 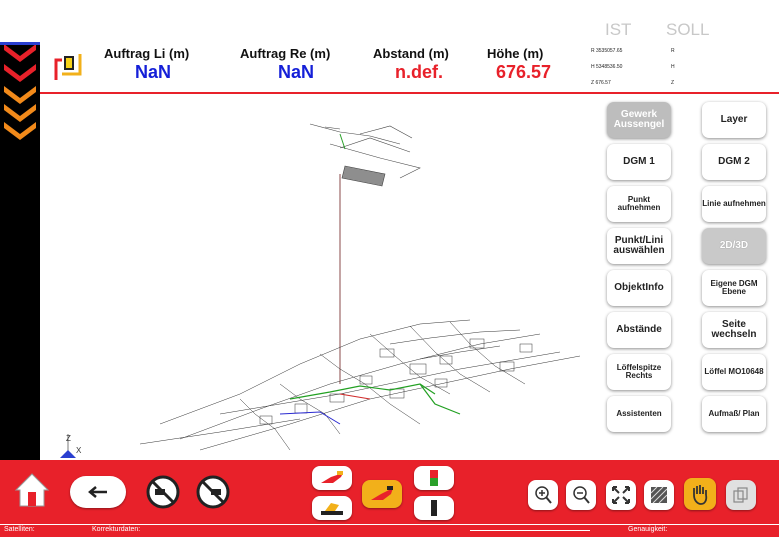 I want to click on fit-extent-button, so click(x=621, y=495).